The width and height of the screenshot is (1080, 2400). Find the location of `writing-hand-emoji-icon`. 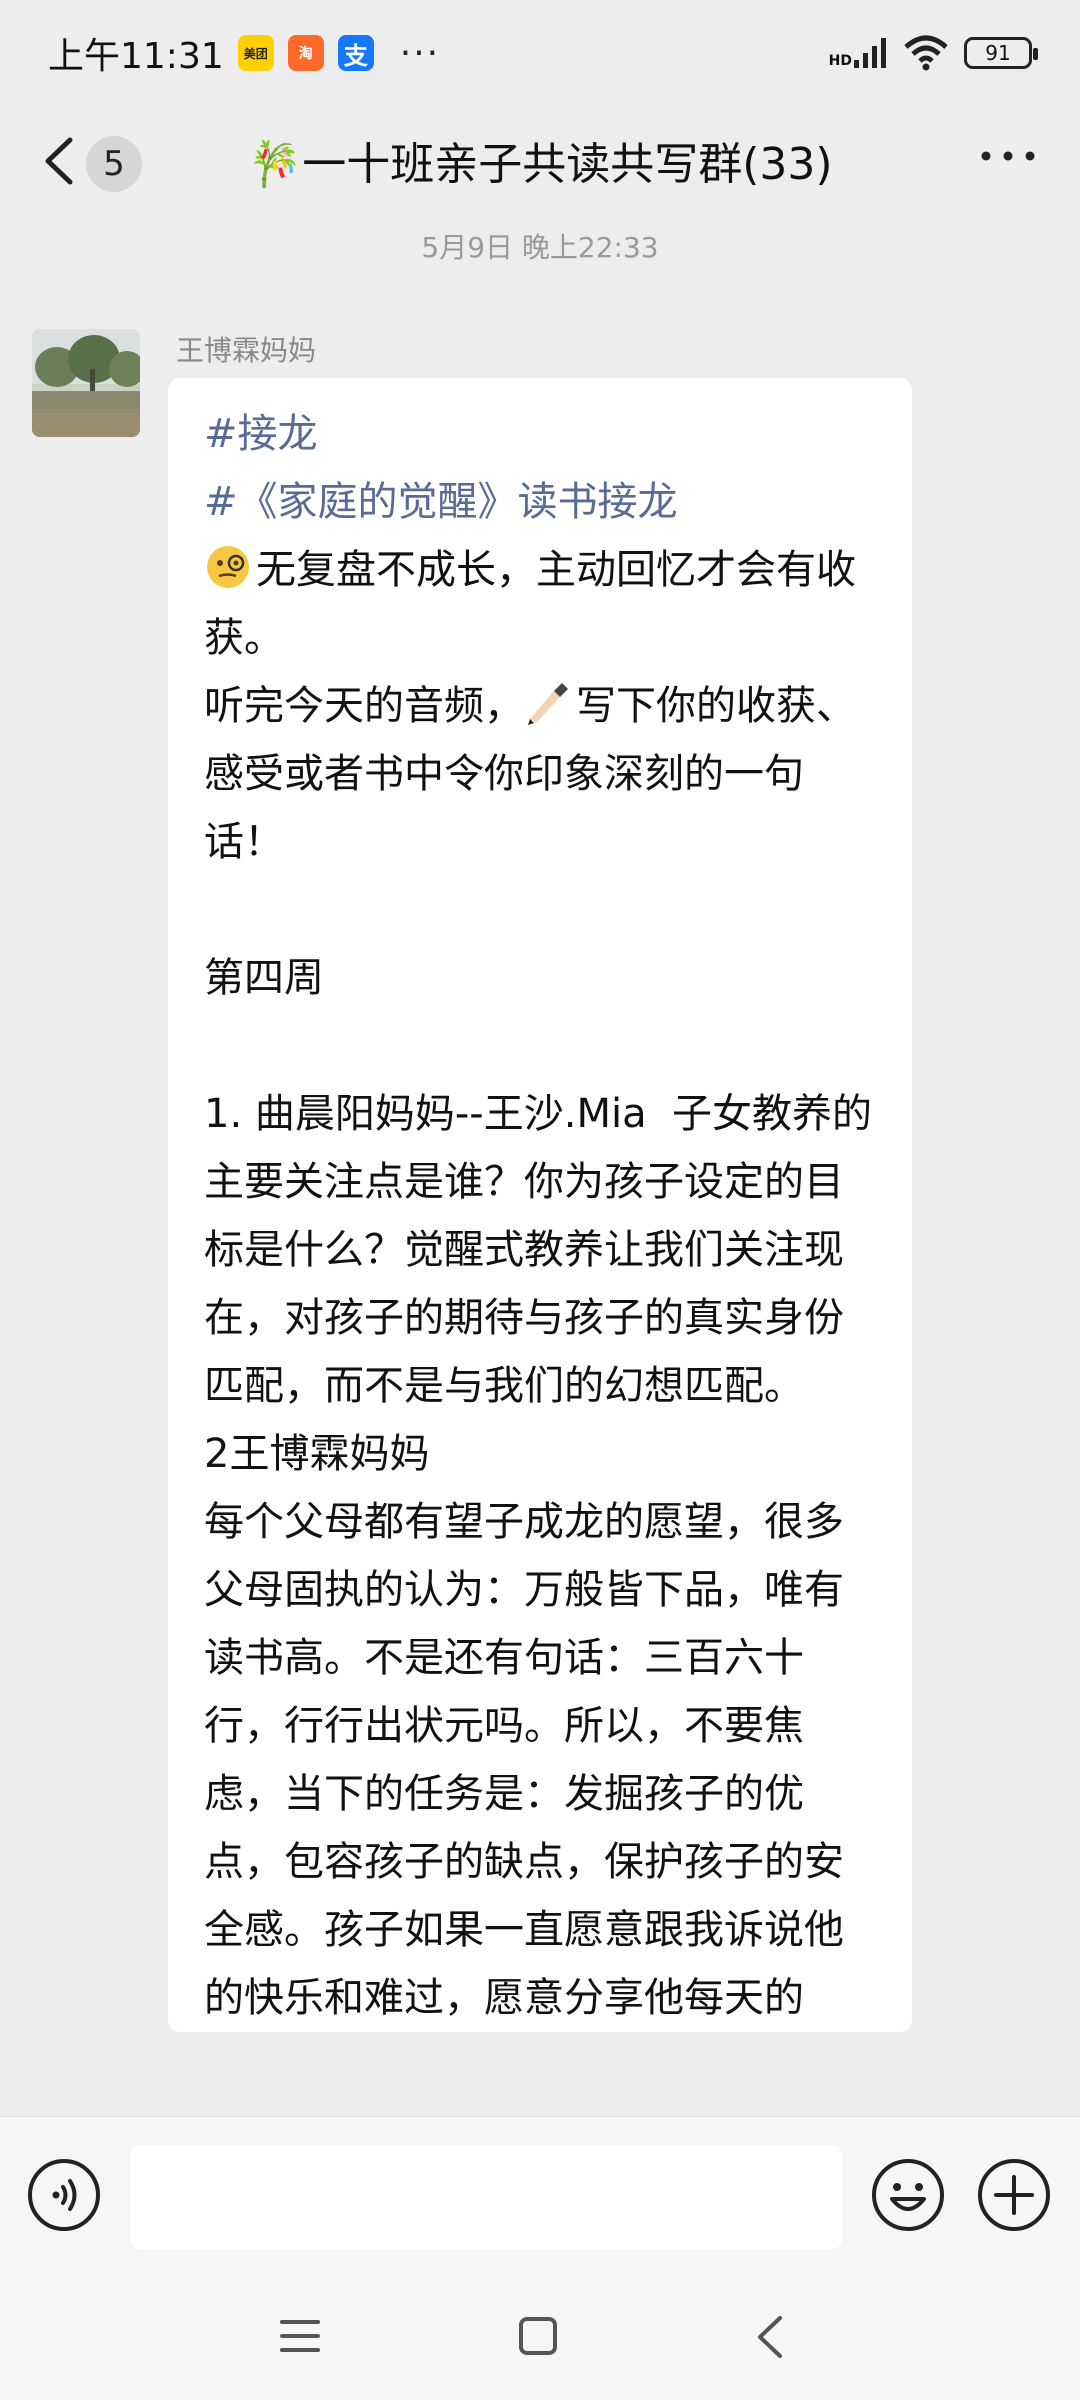

writing-hand-emoji-icon is located at coordinates (548, 703).